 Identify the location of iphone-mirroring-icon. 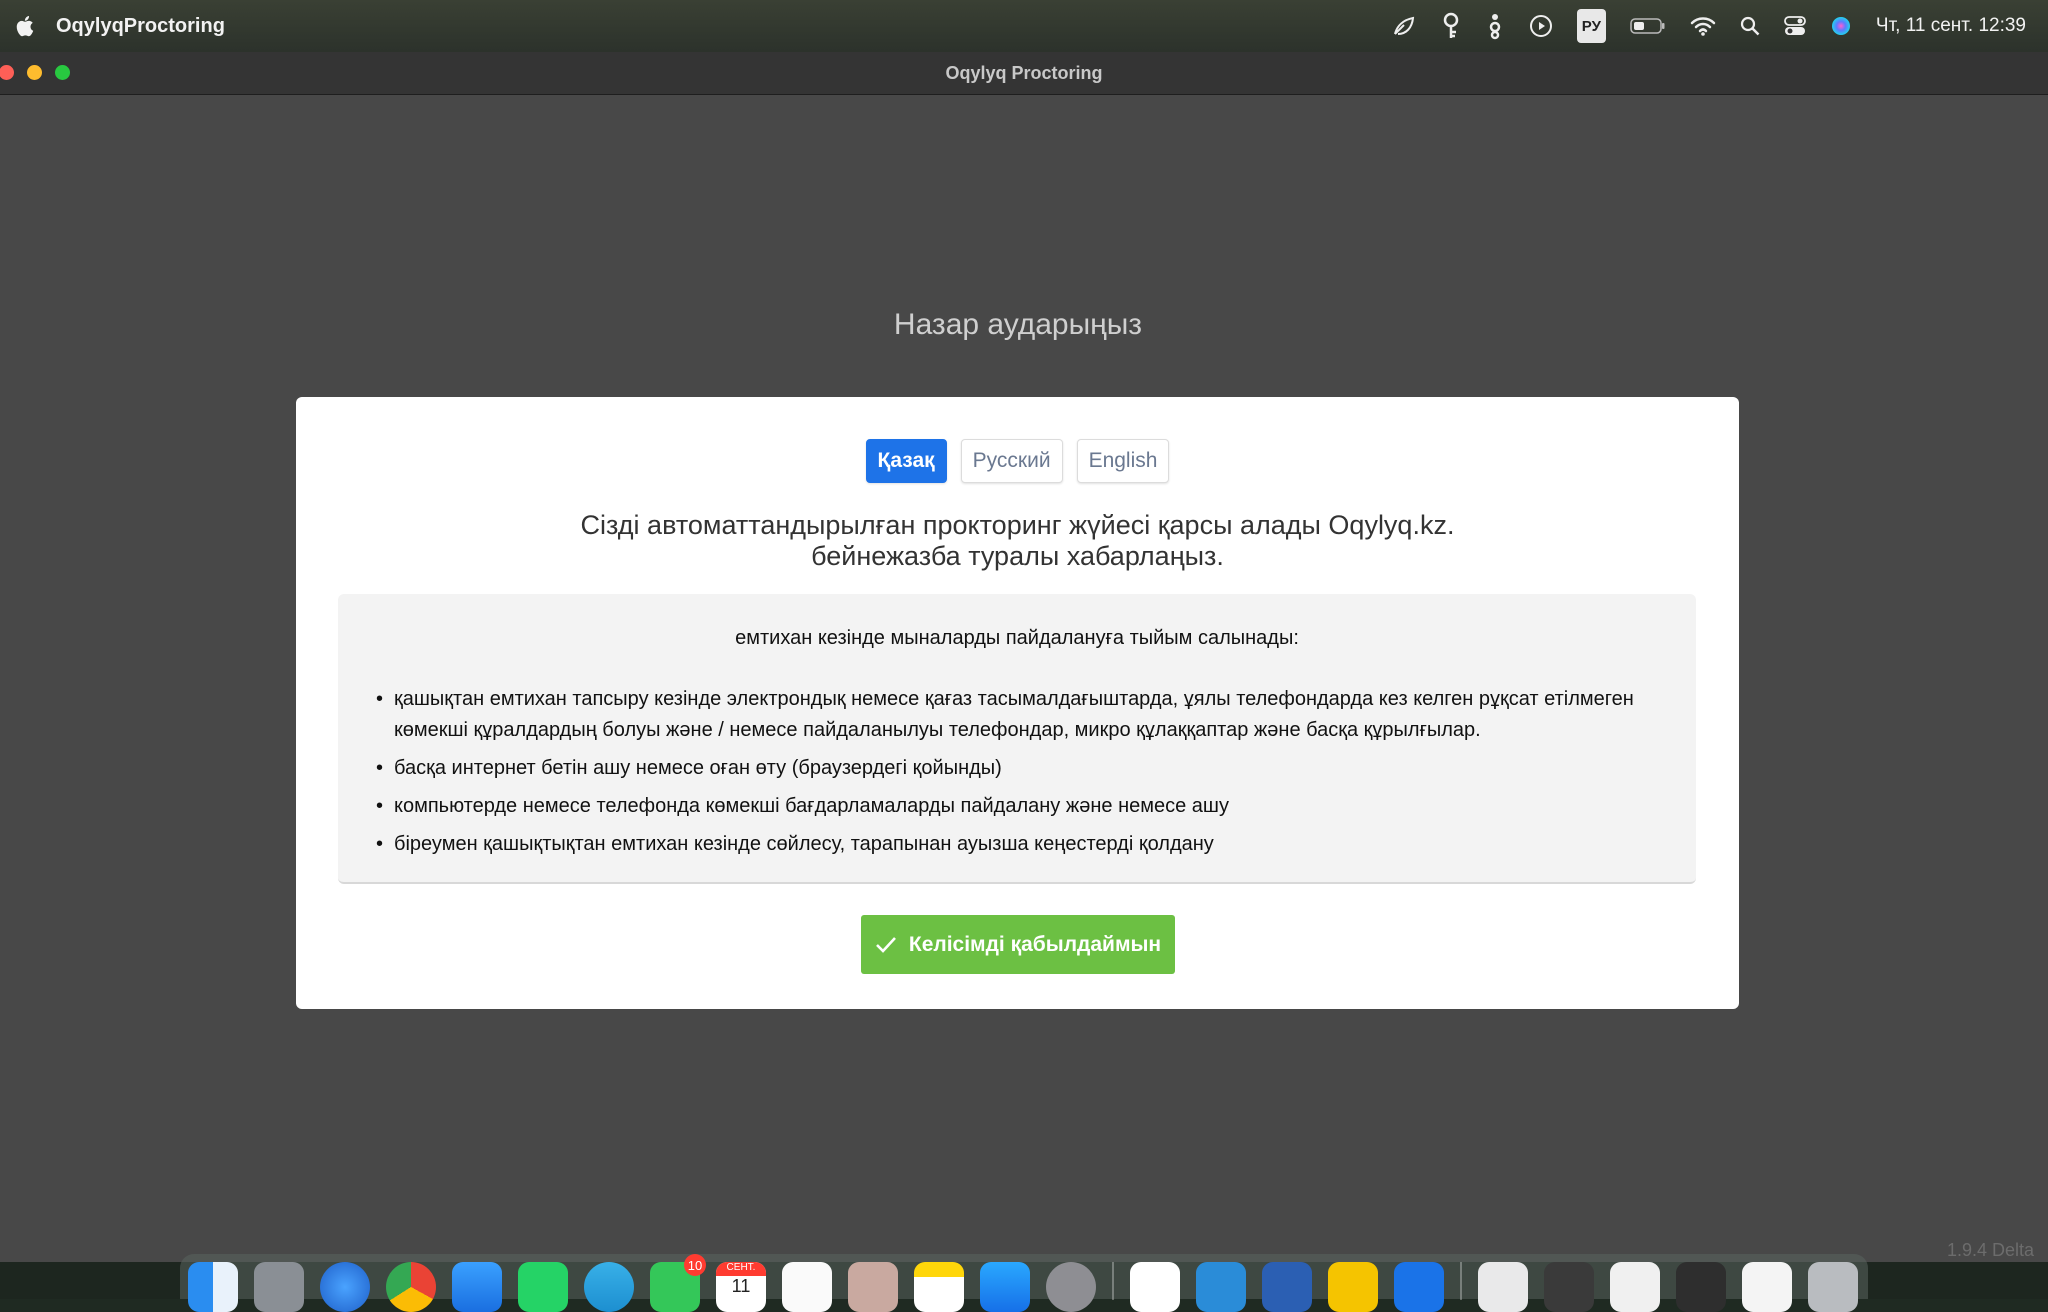
(873, 1287).